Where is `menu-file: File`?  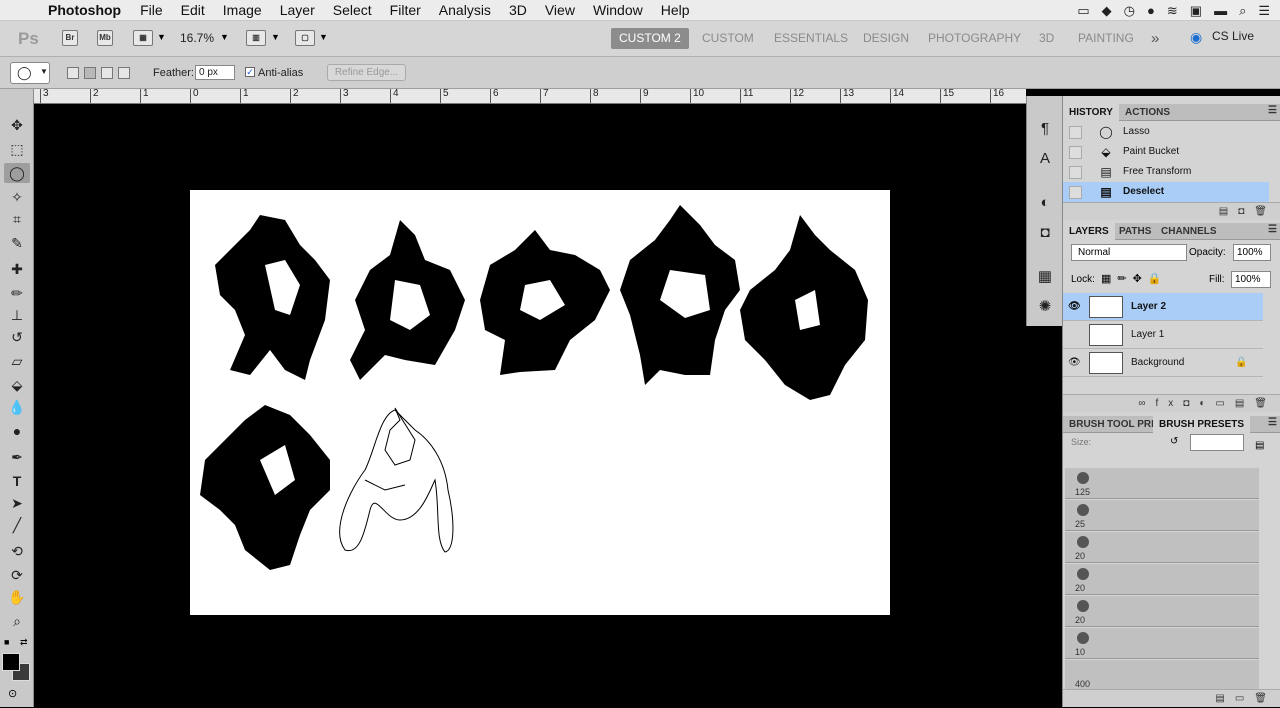 menu-file: File is located at coordinates (151, 10).